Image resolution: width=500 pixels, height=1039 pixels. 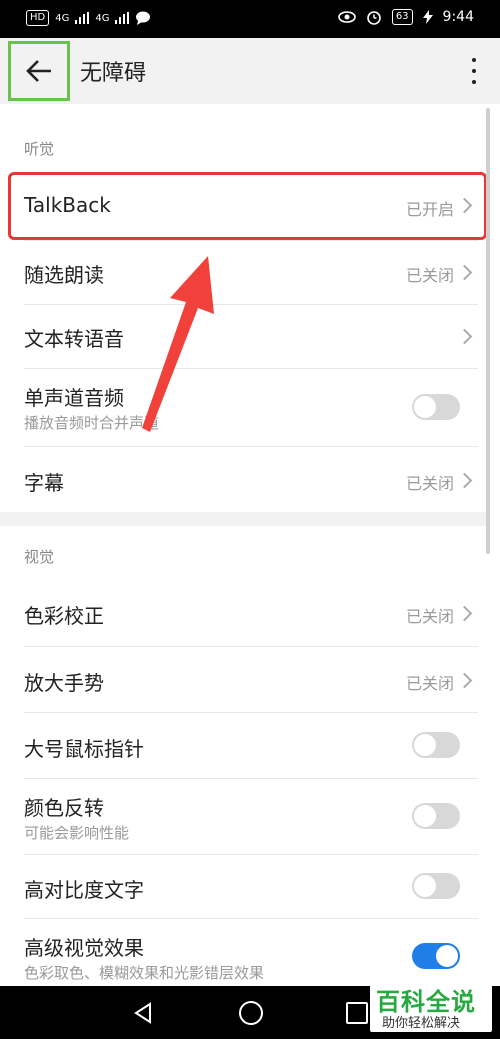 What do you see at coordinates (347, 17) in the screenshot?
I see `eye-icon` at bounding box center [347, 17].